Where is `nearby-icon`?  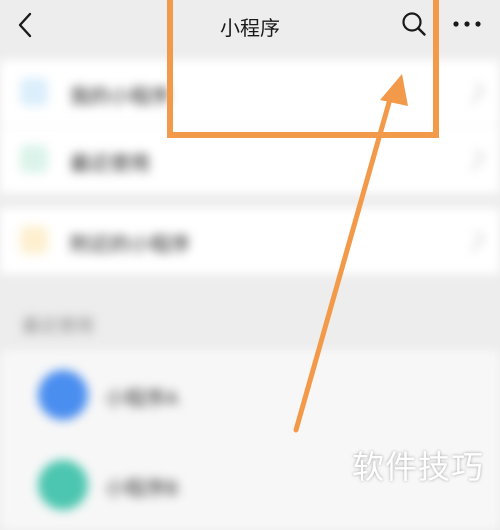
nearby-icon is located at coordinates (34, 240).